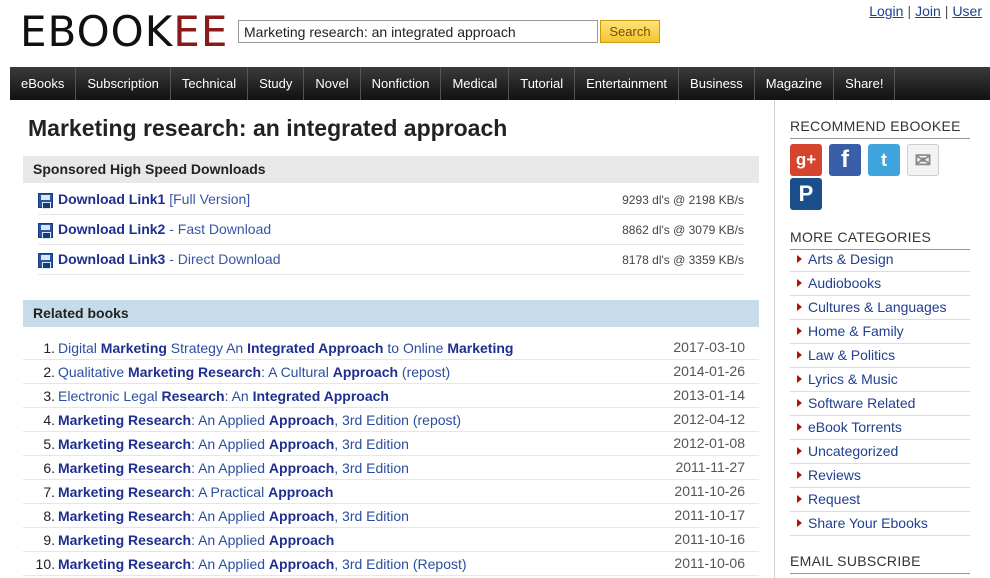  Describe the element at coordinates (196, 540) in the screenshot. I see `book-title-link: Marketing Research: An Applied Approach` at that location.